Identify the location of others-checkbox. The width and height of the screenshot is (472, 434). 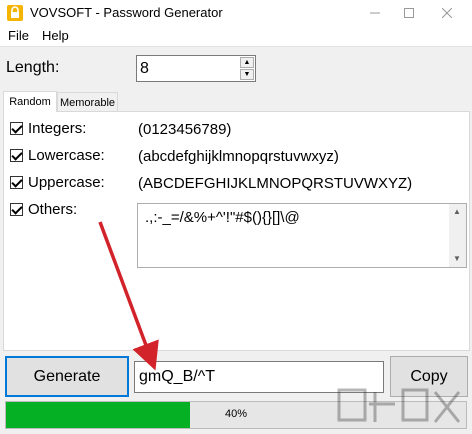
(16, 209).